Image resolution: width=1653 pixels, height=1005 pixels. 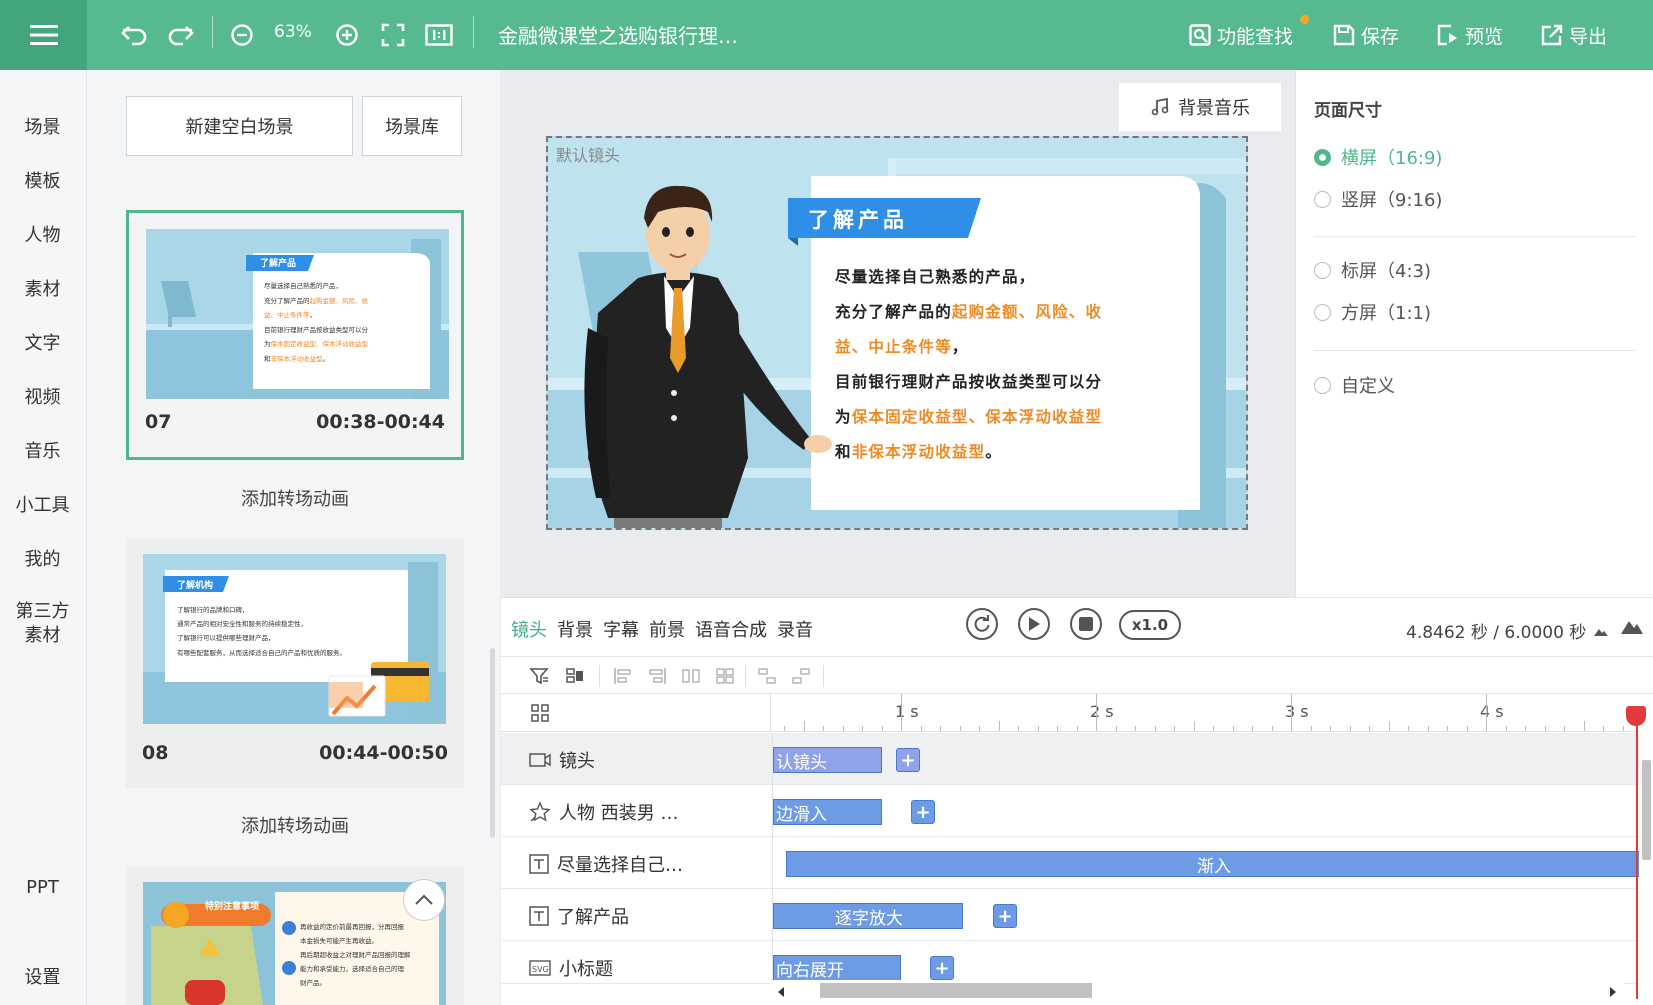 What do you see at coordinates (347, 35) in the screenshot?
I see `zoom-in-button` at bounding box center [347, 35].